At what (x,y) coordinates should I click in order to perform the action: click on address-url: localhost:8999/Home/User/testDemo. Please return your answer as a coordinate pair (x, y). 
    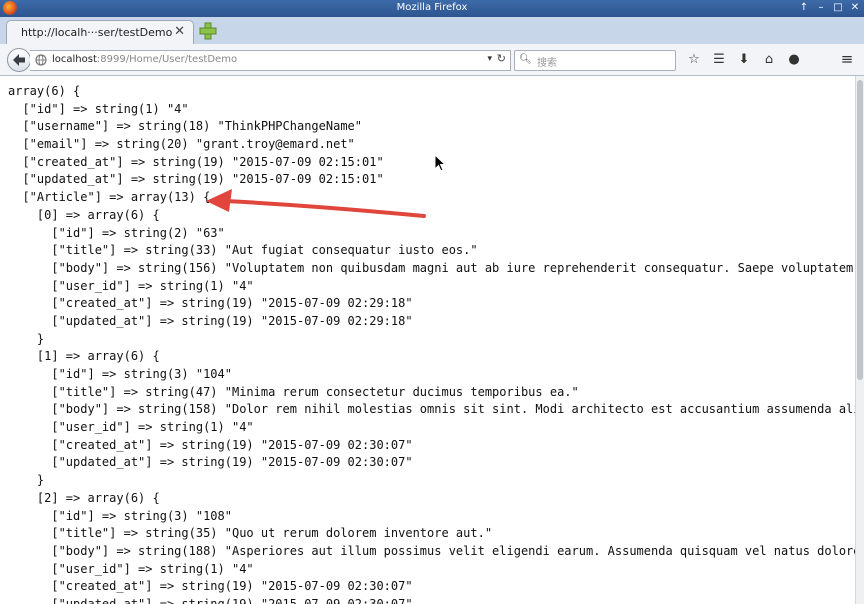
    Looking at the image, I should click on (144, 59).